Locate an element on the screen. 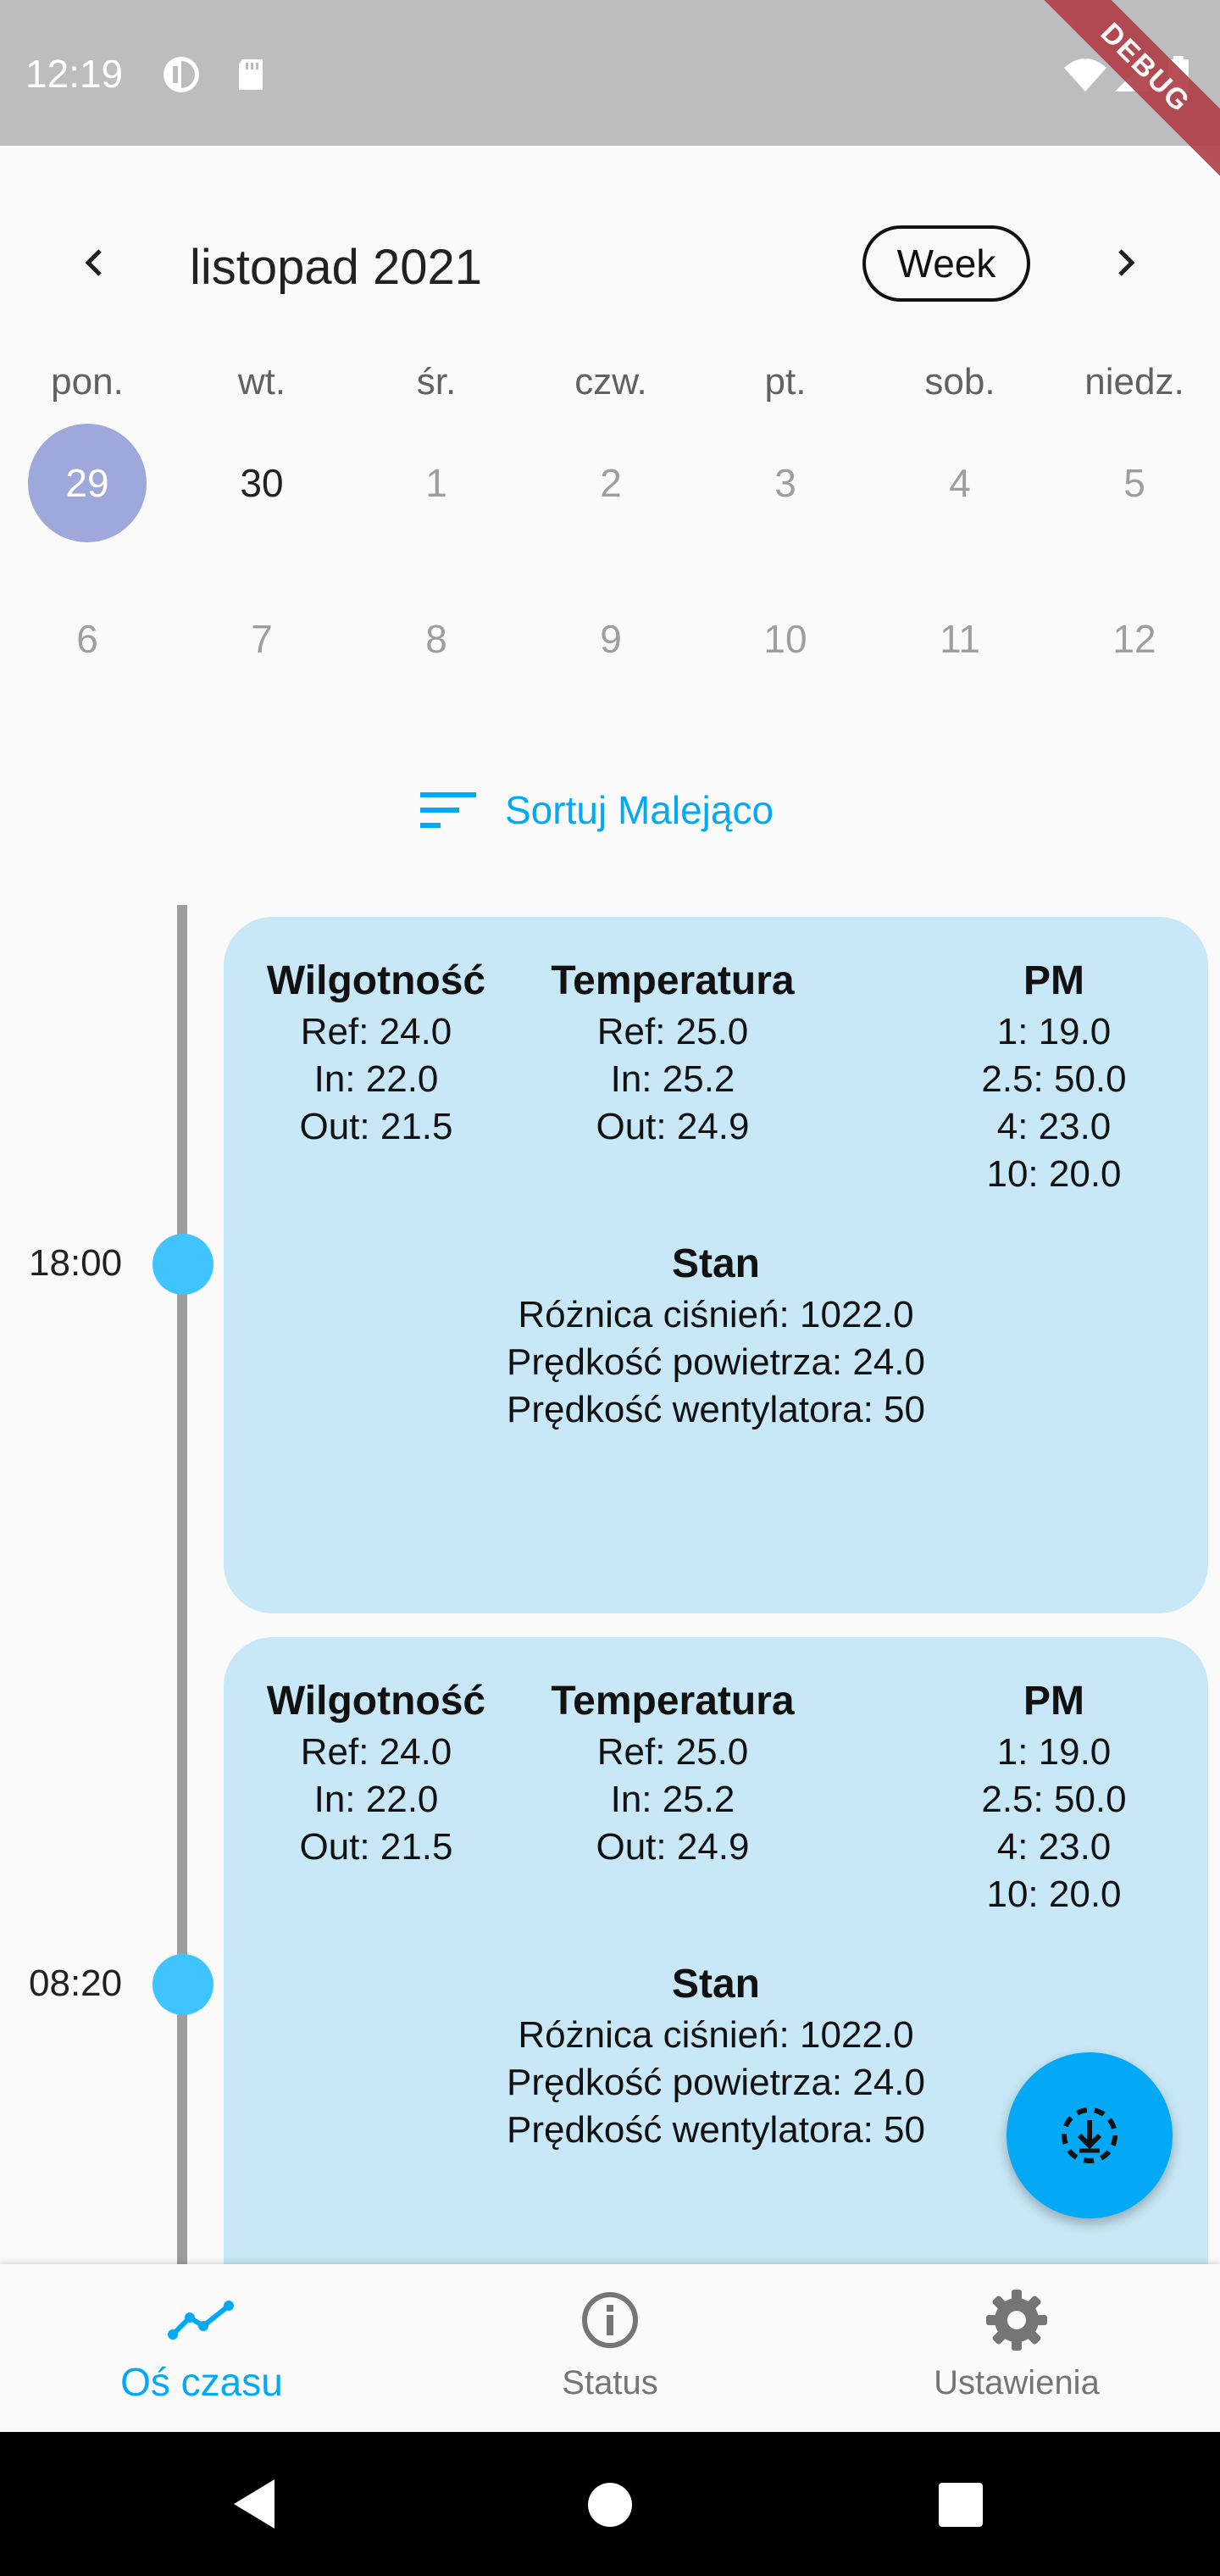 The image size is (1220, 2576). calendar-day: 12 is located at coordinates (1134, 639).